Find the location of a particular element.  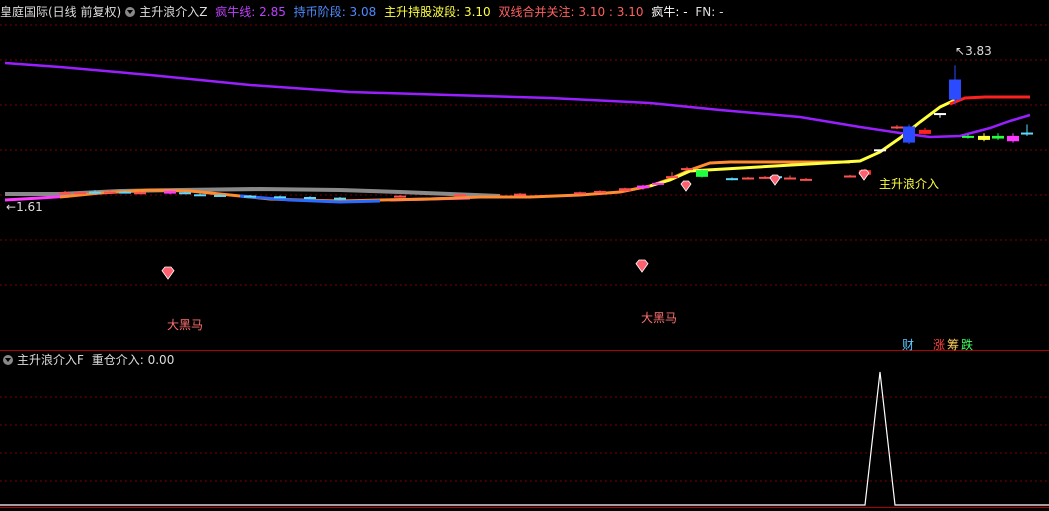

tag-zhang: 涨 is located at coordinates (939, 345).